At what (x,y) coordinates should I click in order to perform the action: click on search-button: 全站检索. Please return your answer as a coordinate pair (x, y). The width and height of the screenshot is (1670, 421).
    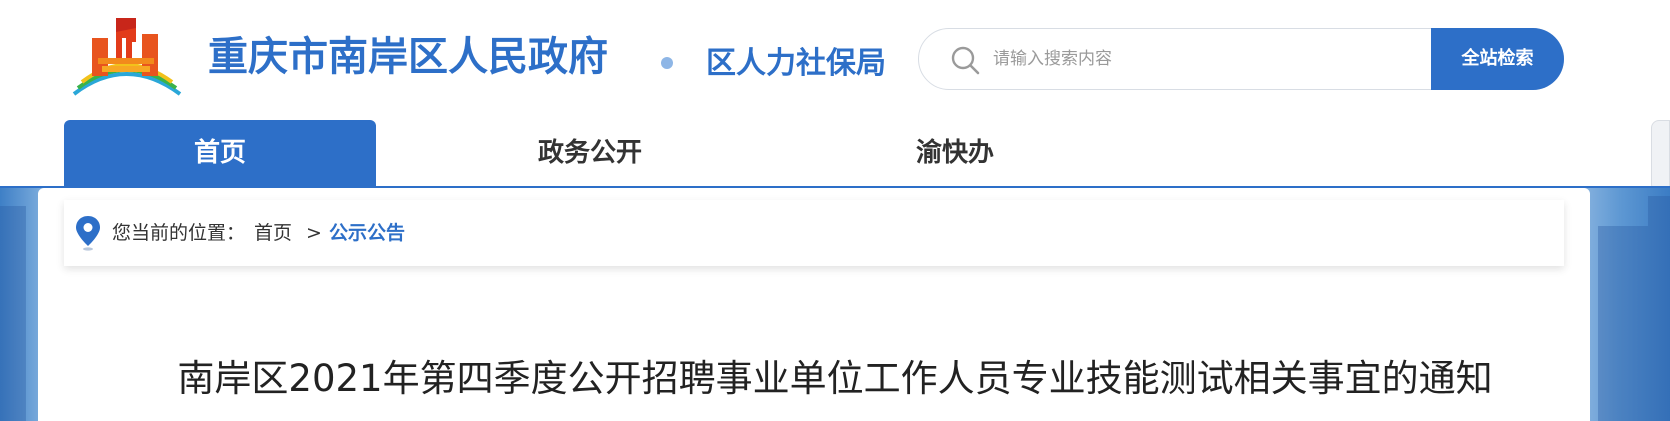
    Looking at the image, I should click on (1497, 59).